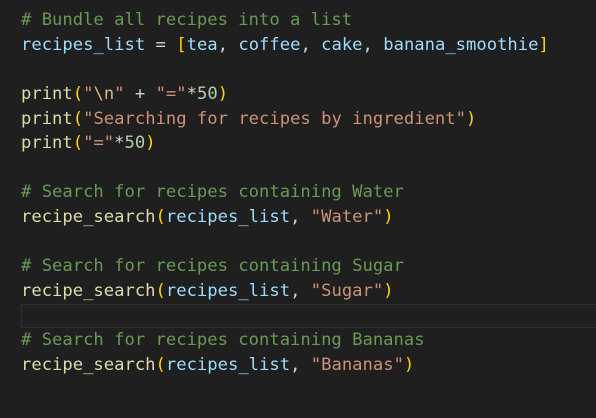 Image resolution: width=596 pixels, height=418 pixels. I want to click on code-line-15: recipe_search(recipes_list, "Bananas"), so click(298, 365).